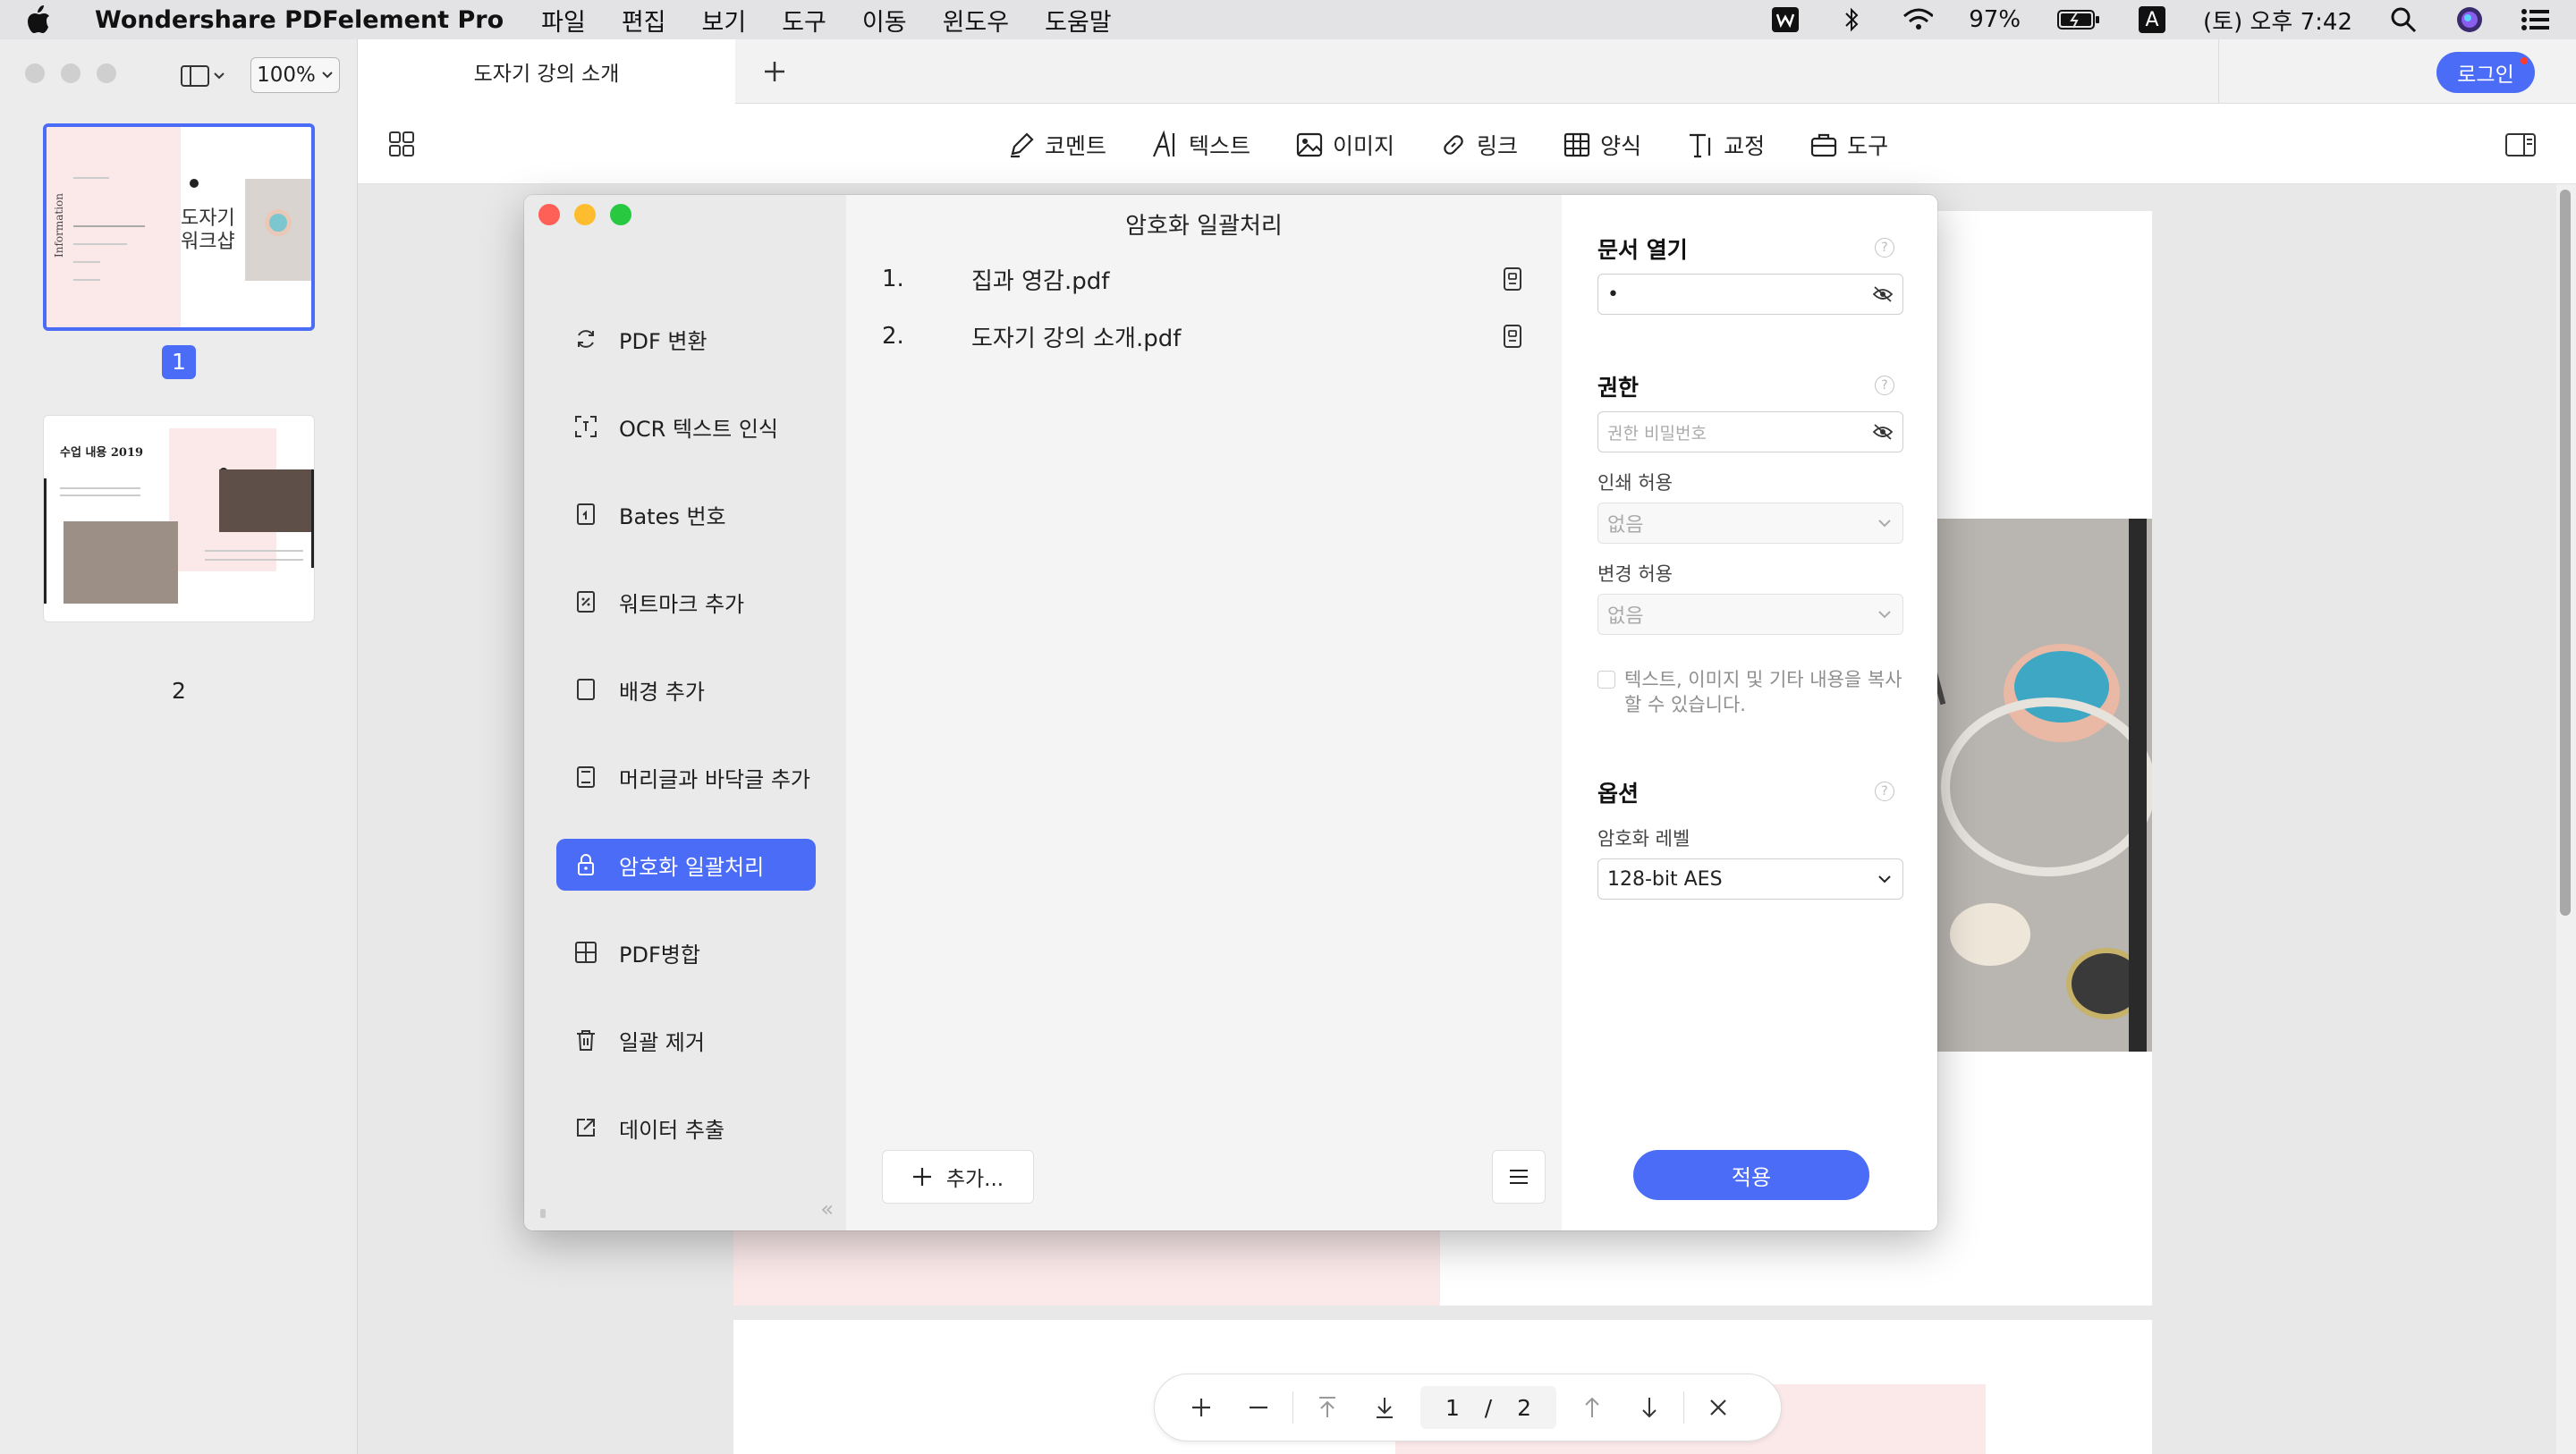 Image resolution: width=2576 pixels, height=1454 pixels. What do you see at coordinates (179, 227) in the screenshot?
I see `page-thumbnail-1: Information 도자기 워크샵` at bounding box center [179, 227].